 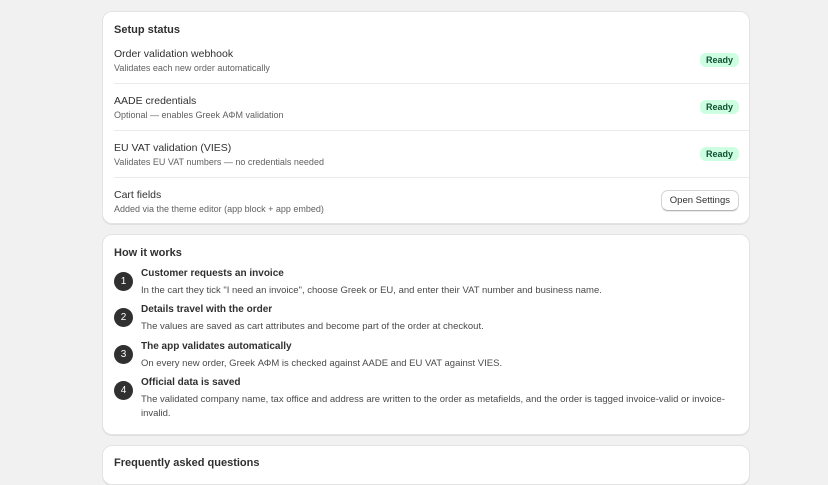 What do you see at coordinates (216, 346) in the screenshot?
I see `step-title: The app validates automatically` at bounding box center [216, 346].